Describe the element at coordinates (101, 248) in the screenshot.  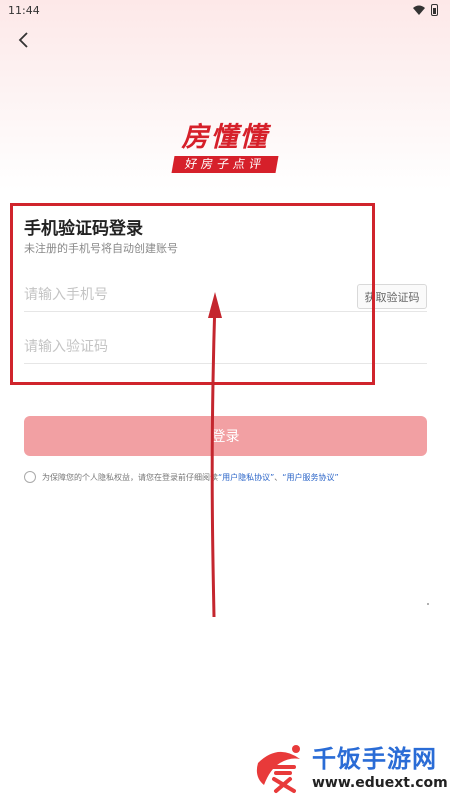
I see `login-subtitle: 未注册的手机号将自动创建账号` at that location.